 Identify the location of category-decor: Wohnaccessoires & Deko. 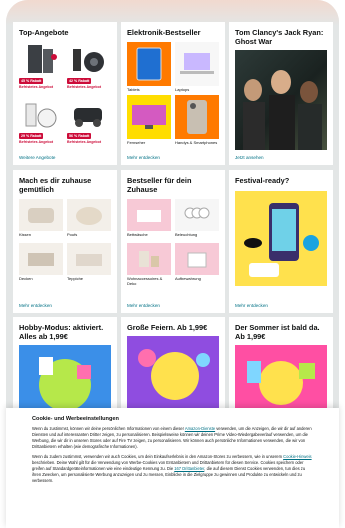
(149, 264).